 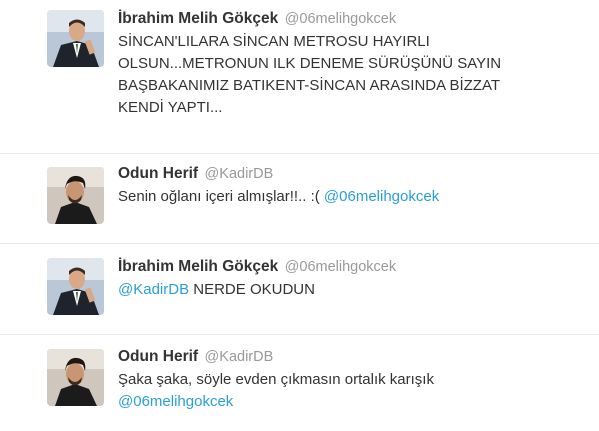 I want to click on tweet-body: Senin oğlanı içeri almışlar!!.. :(, so click(x=219, y=196).